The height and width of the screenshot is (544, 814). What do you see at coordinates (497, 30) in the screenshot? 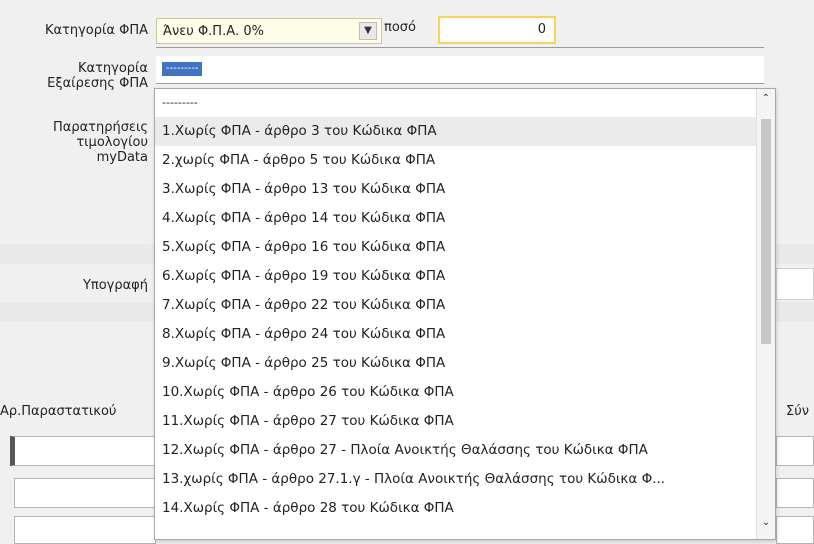
I see `amount-input: 0` at bounding box center [497, 30].